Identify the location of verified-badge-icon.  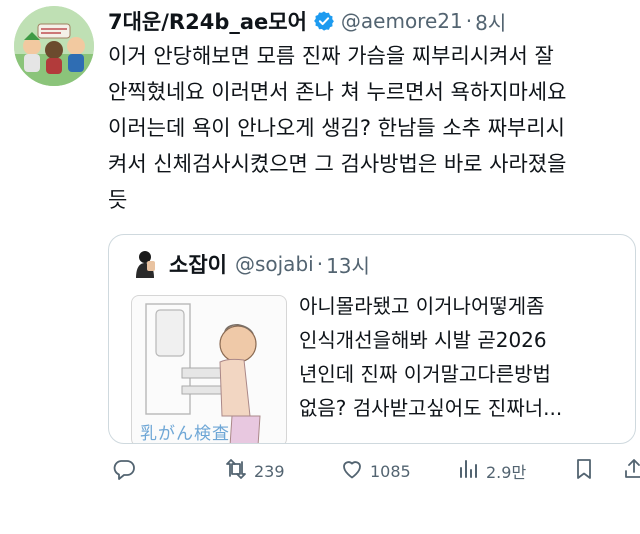
(324, 21).